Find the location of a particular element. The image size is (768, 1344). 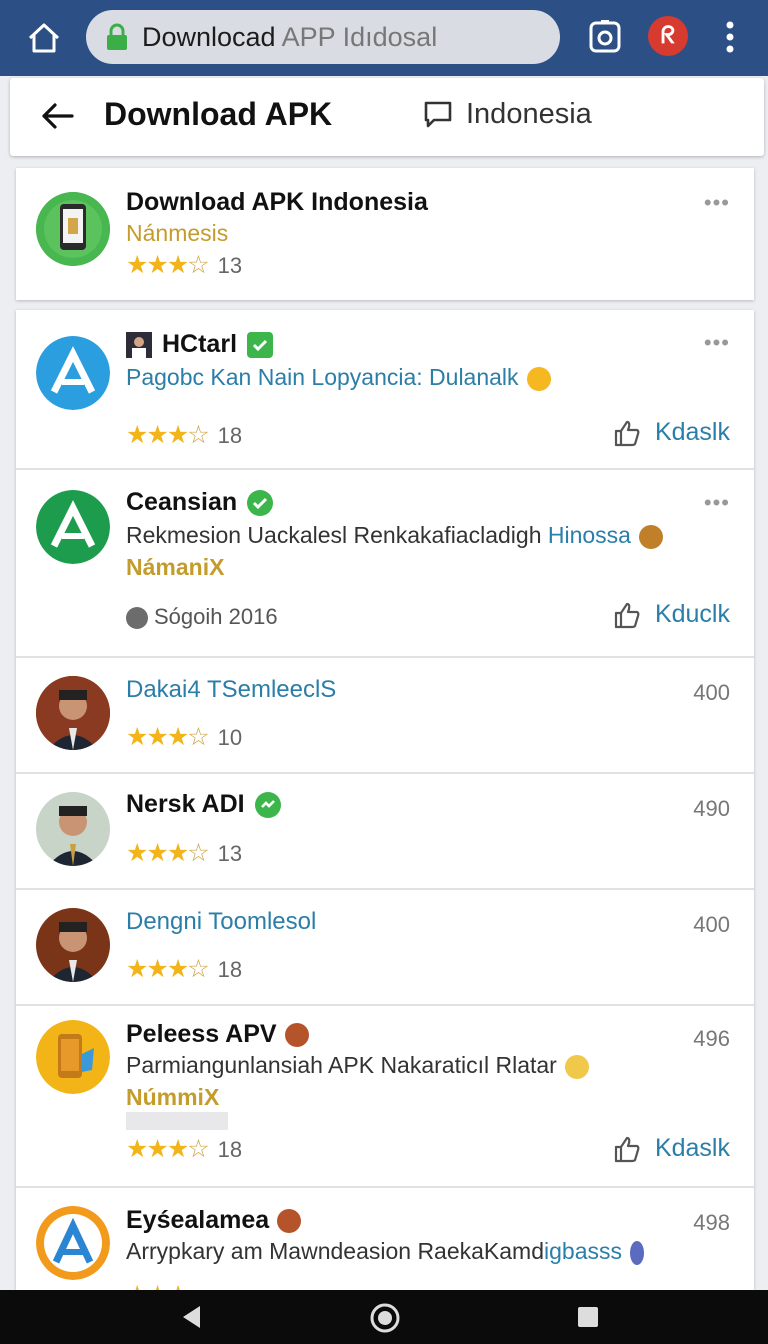

account-badge-icon: ᖇ is located at coordinates (668, 36).